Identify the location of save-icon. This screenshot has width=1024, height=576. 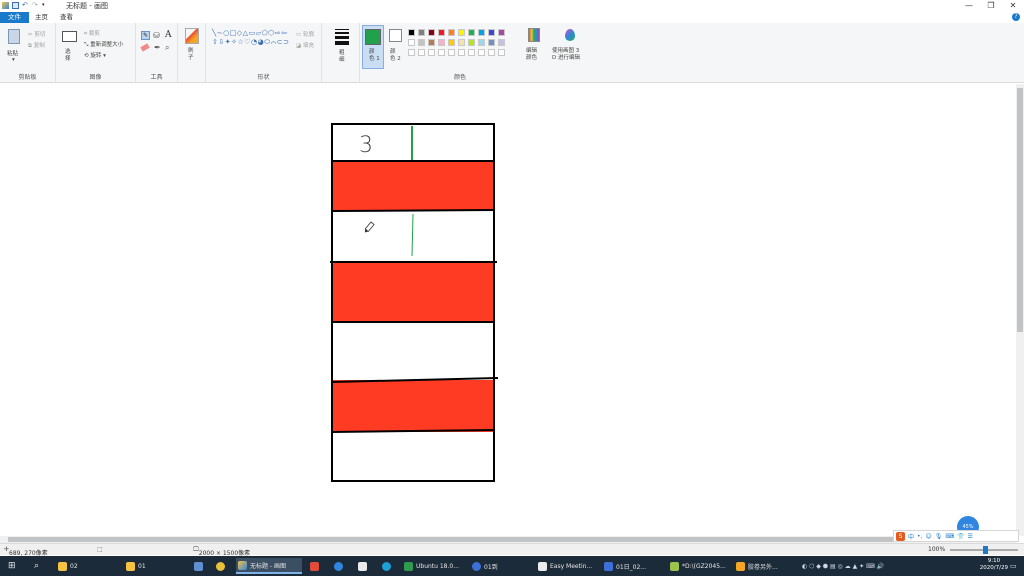
(15, 5).